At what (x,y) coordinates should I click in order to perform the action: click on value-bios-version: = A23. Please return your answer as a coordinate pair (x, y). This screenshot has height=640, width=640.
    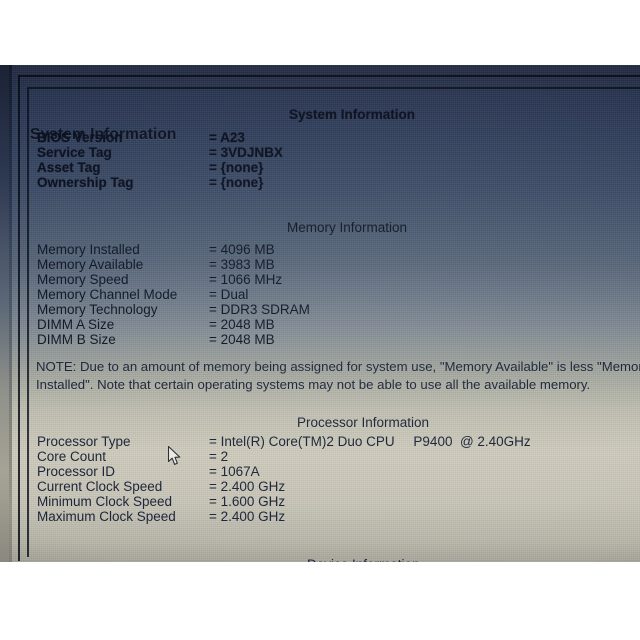
    Looking at the image, I should click on (227, 137).